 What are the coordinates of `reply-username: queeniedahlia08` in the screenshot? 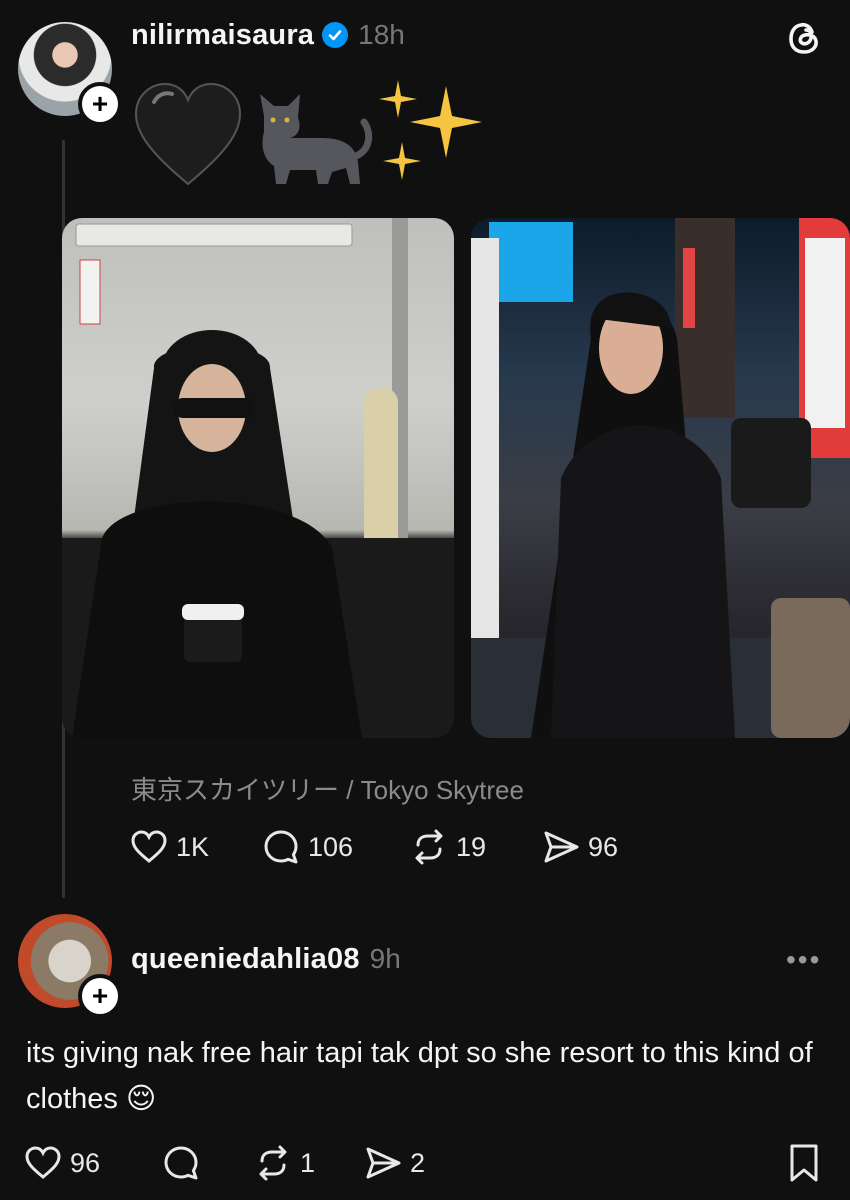 It's located at (245, 959).